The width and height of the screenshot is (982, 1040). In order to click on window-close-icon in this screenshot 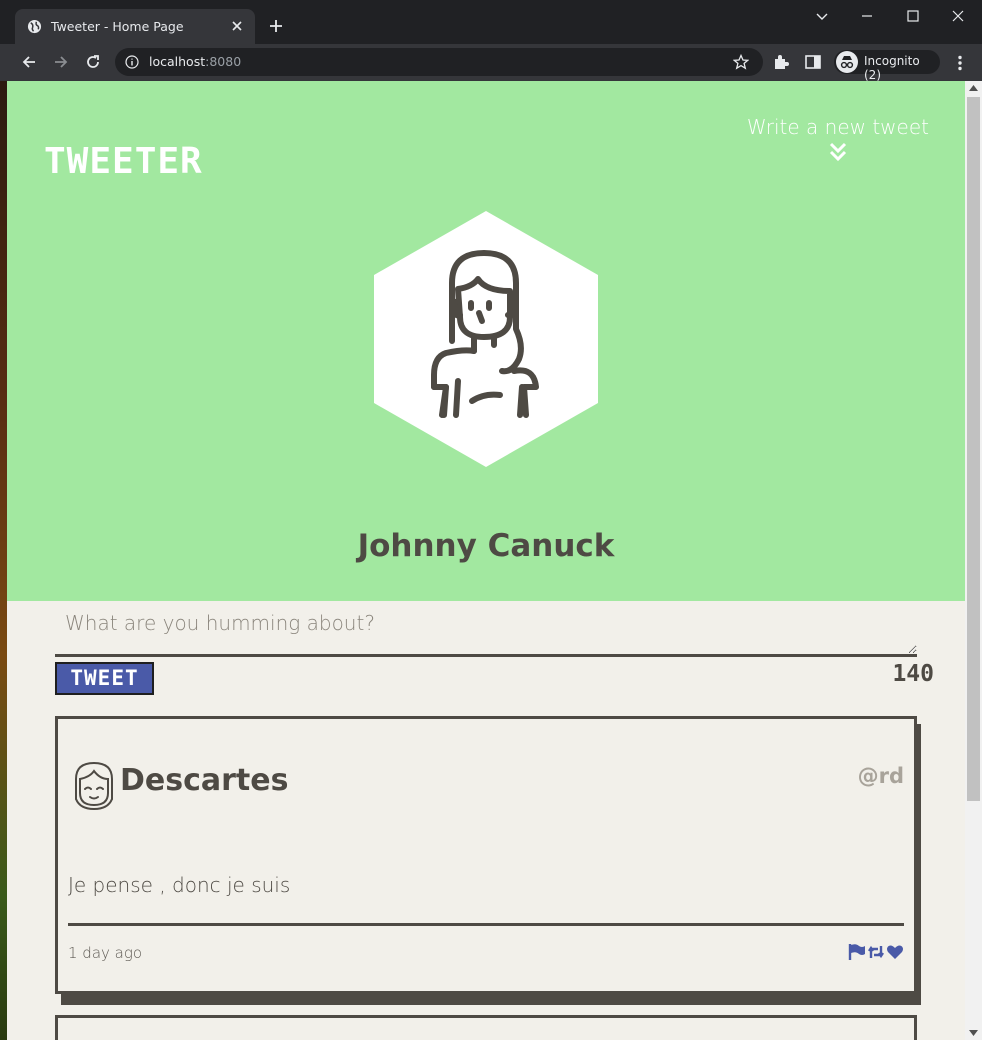, I will do `click(958, 16)`.